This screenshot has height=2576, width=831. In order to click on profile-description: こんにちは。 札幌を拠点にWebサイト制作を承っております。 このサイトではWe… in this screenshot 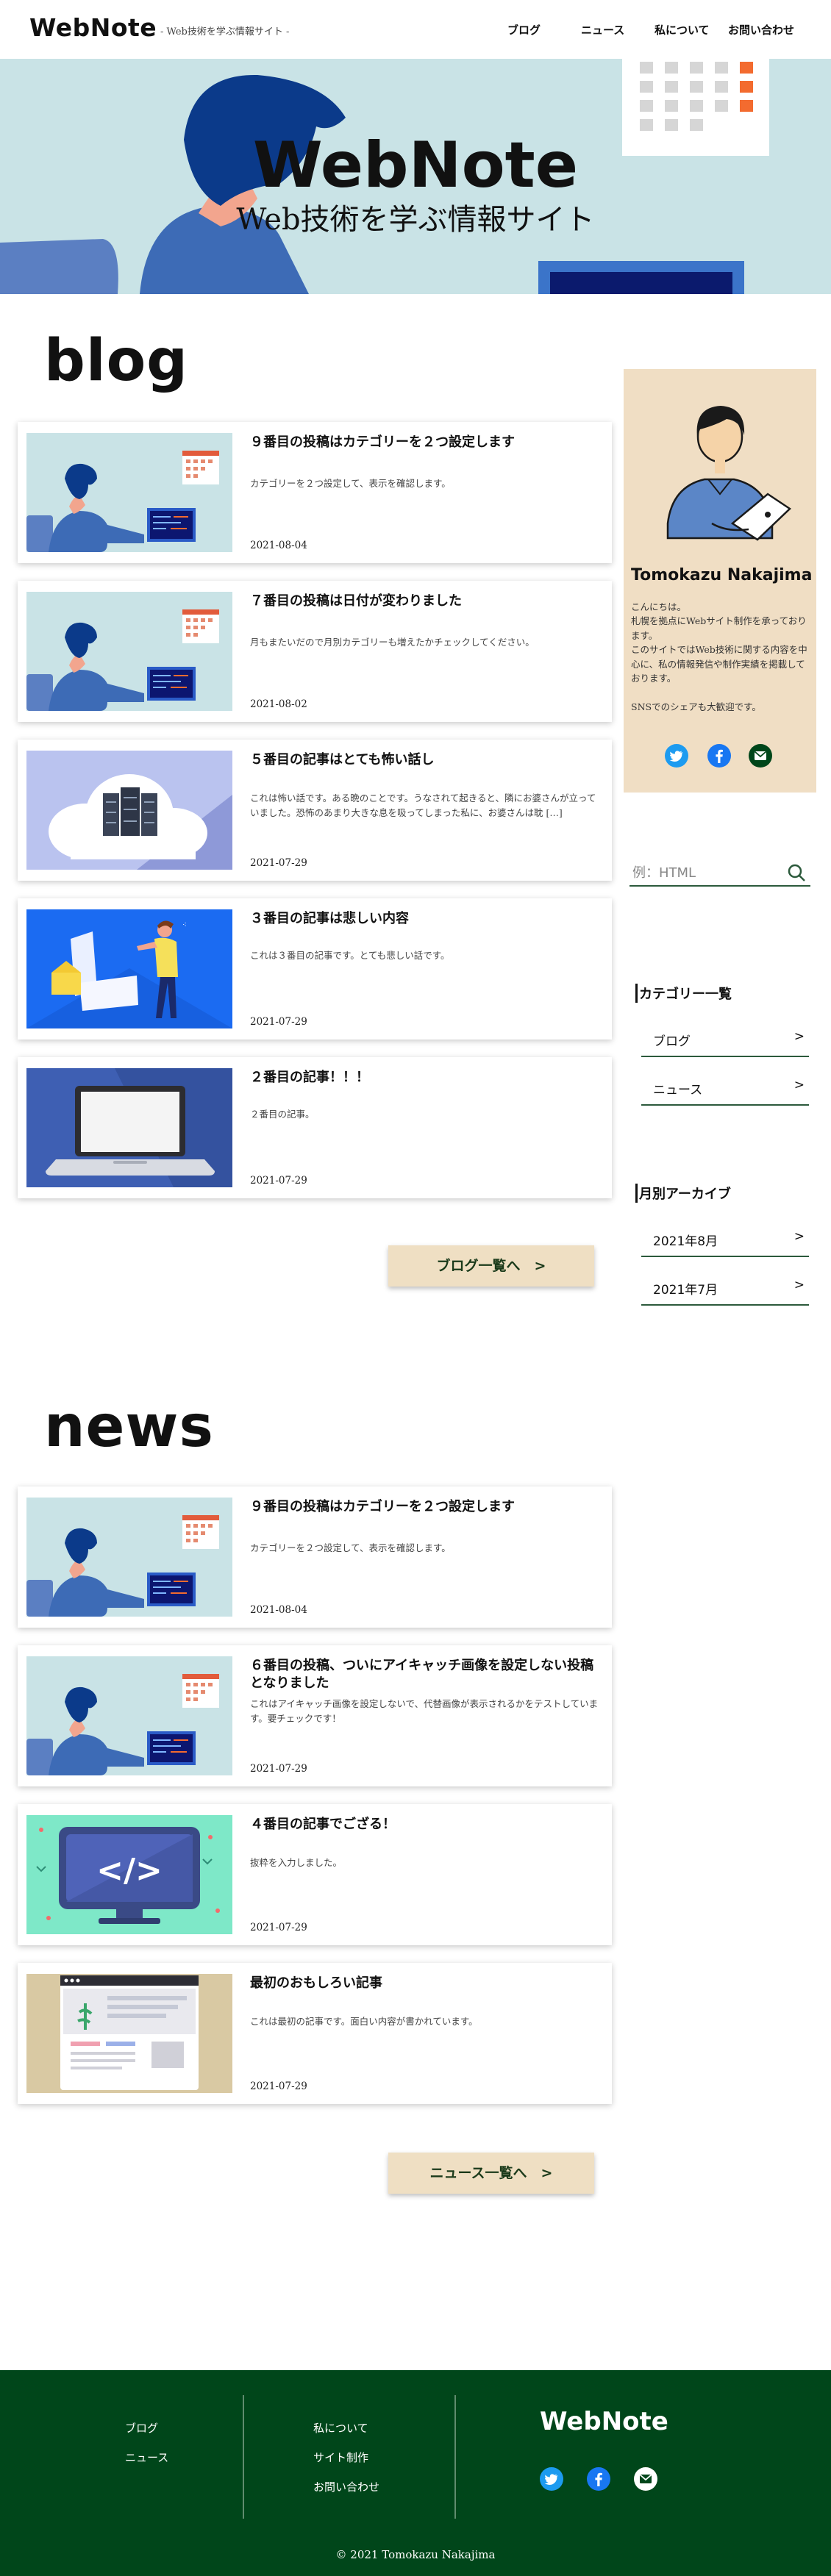, I will do `click(719, 656)`.